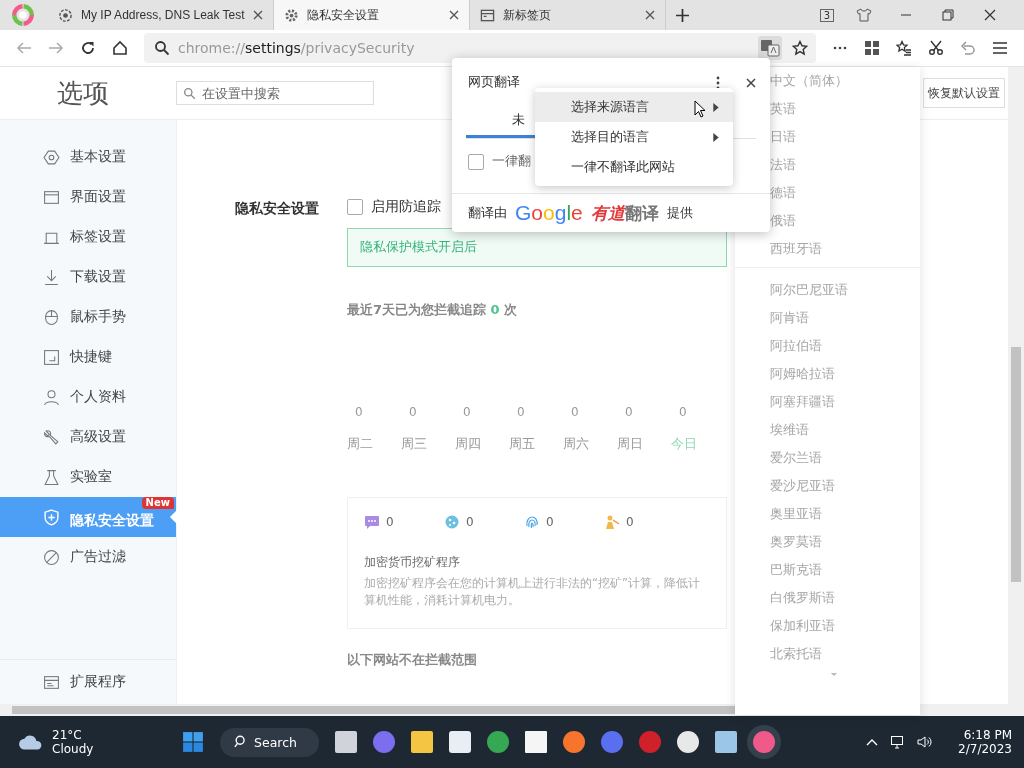  I want to click on blocked-summary: 最近7天已为您拦截追踪 0 次, so click(433, 310).